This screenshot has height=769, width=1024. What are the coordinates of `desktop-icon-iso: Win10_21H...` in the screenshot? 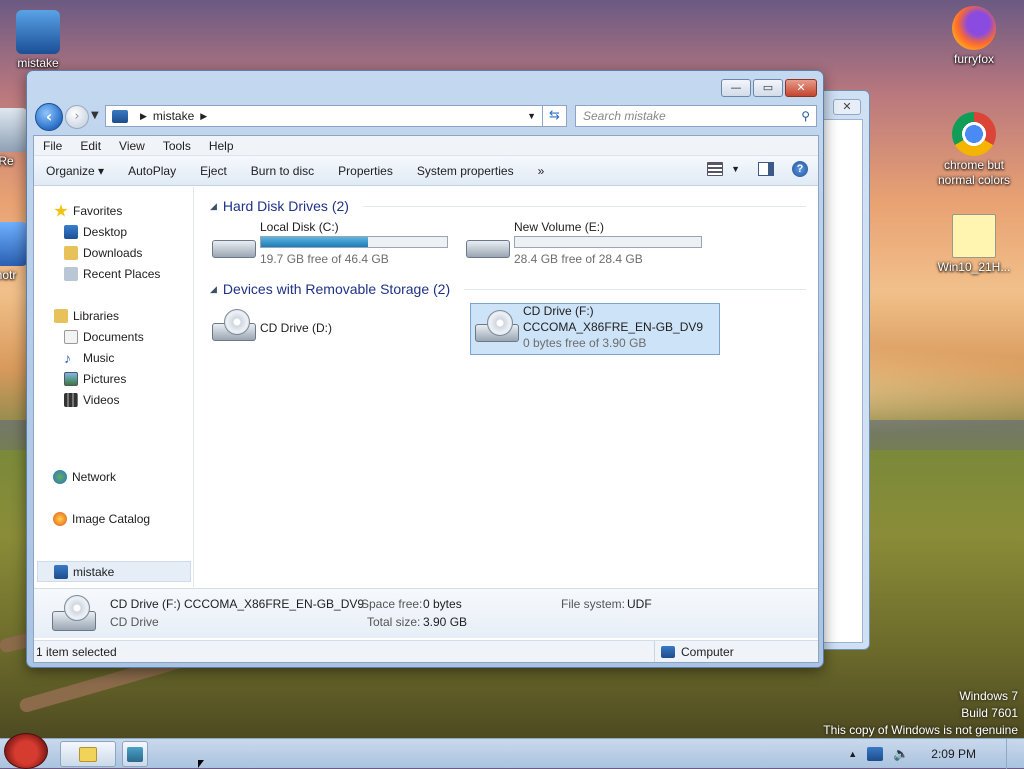 It's located at (974, 244).